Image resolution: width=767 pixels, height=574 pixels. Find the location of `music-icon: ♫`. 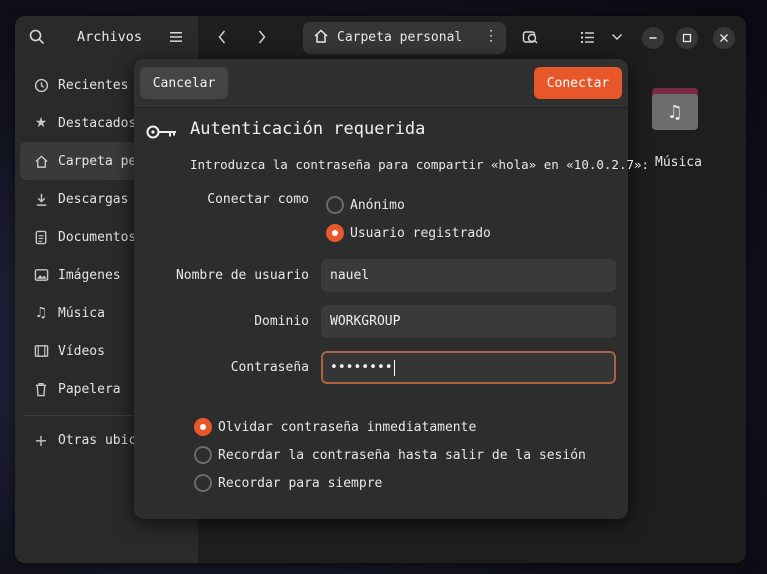

music-icon: ♫ is located at coordinates (41, 313).